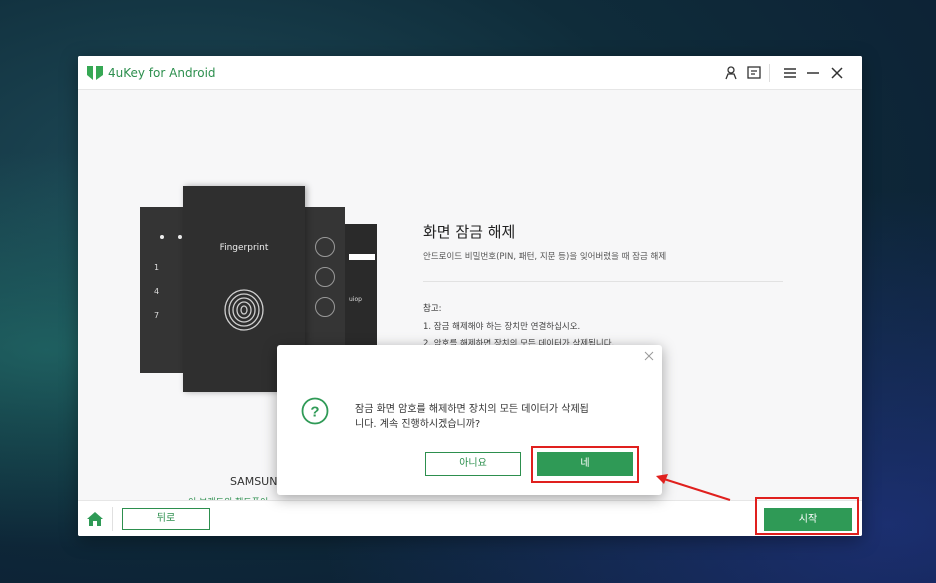 Image resolution: width=936 pixels, height=583 pixels. Describe the element at coordinates (807, 516) in the screenshot. I see `start-highlight-box` at that location.